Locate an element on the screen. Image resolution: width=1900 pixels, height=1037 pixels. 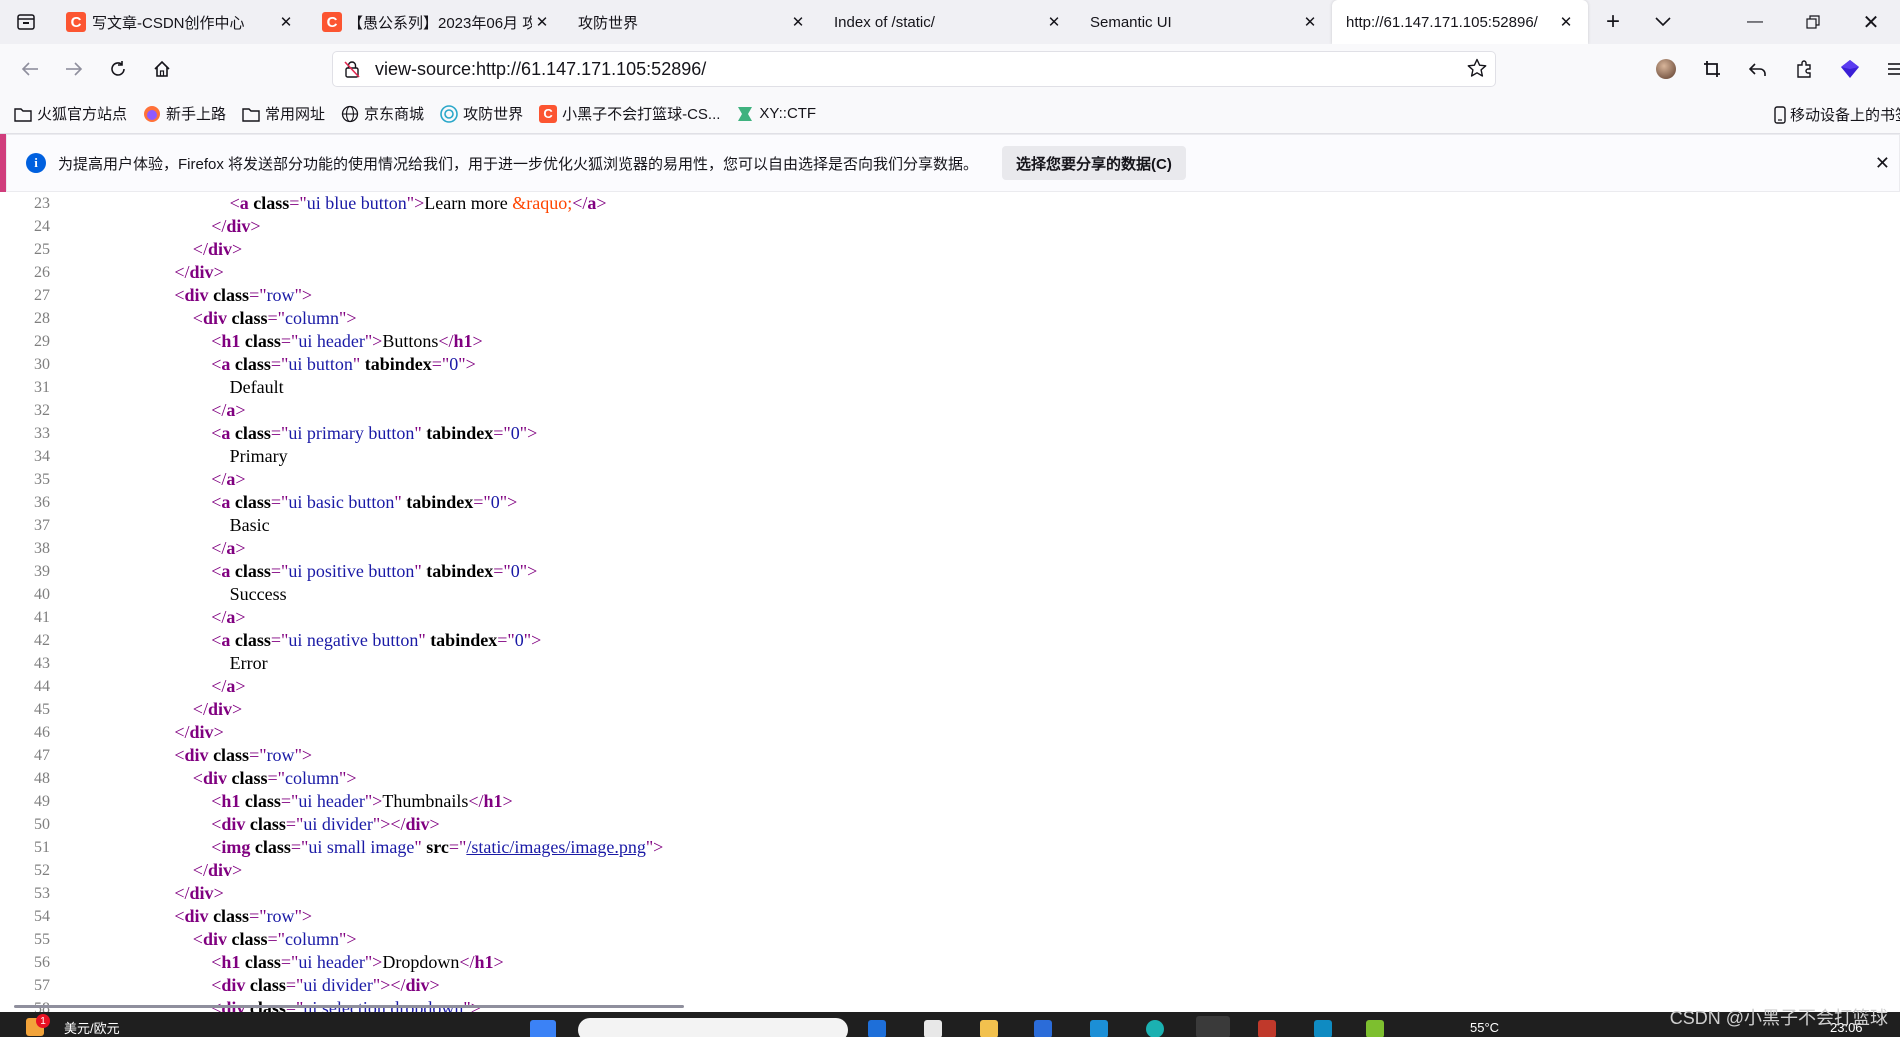
bookmark-item: XY::CTF is located at coordinates (776, 114).